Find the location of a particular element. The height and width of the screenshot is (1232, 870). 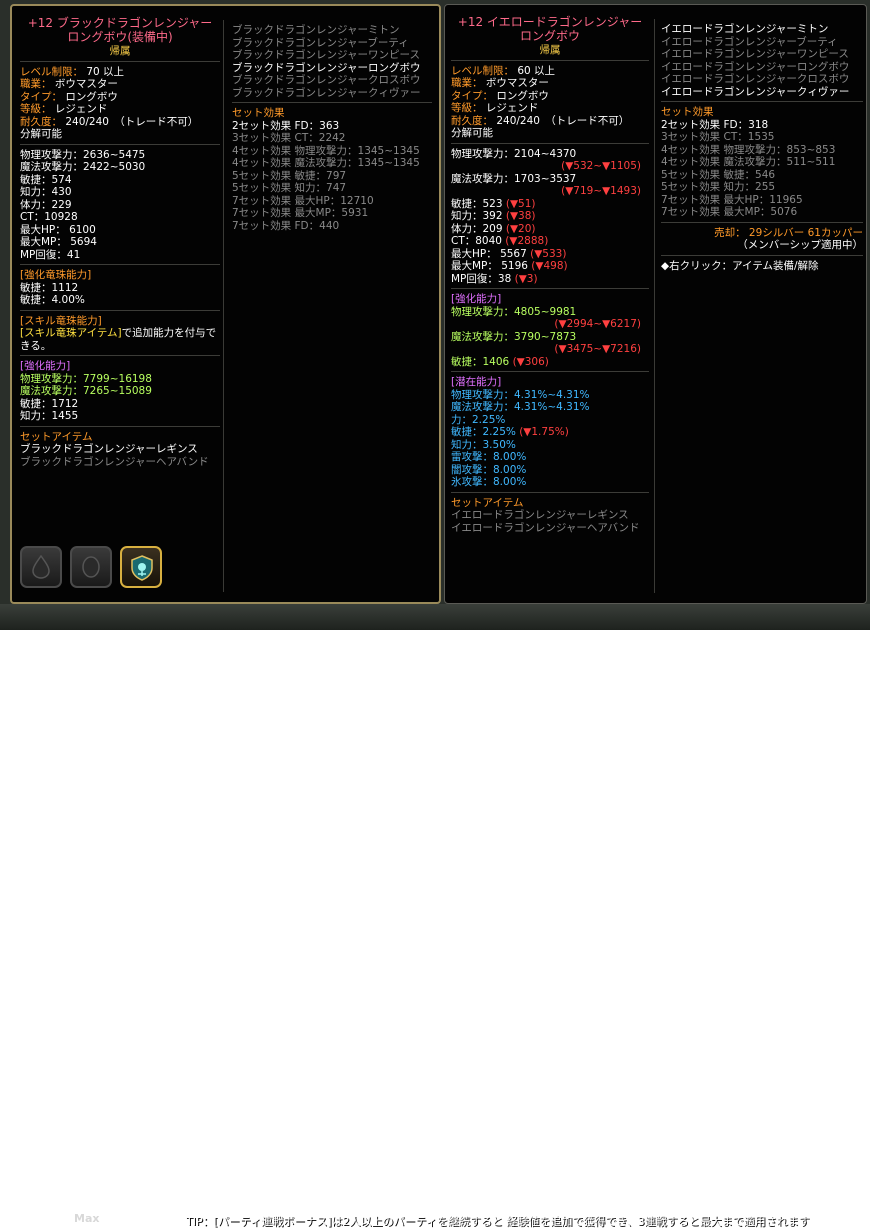

potential-list-b: 知力：3.50% 雷攻撃：8.00% 闇攻撃：8.00% 氷攻撃：8.00% is located at coordinates (550, 464).